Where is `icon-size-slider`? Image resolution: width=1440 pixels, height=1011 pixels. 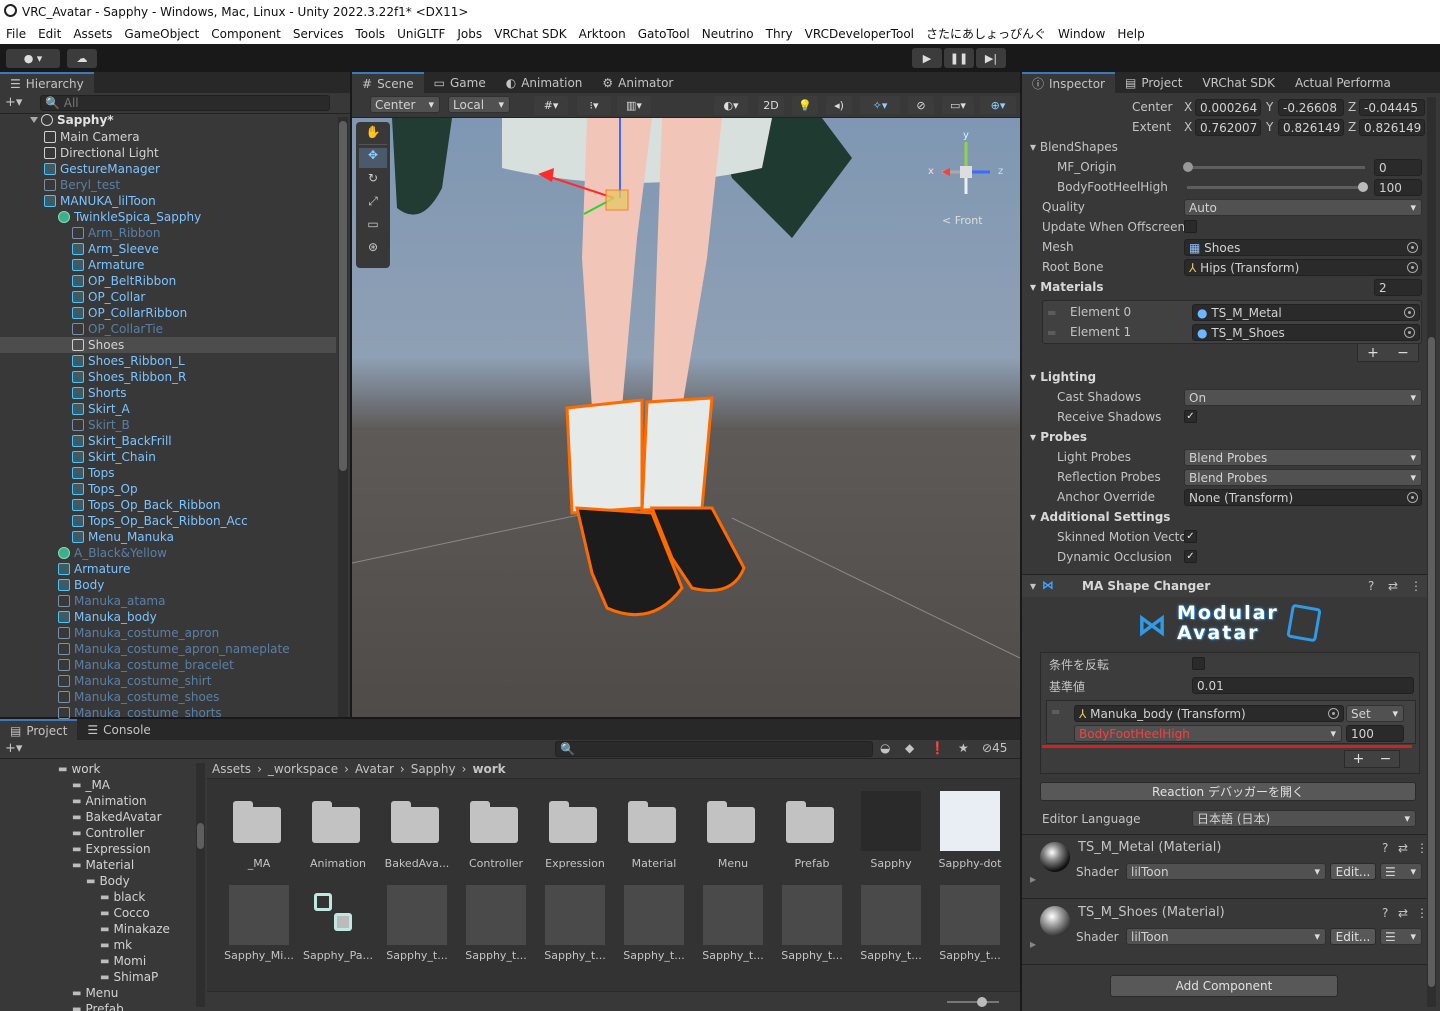 icon-size-slider is located at coordinates (973, 1002).